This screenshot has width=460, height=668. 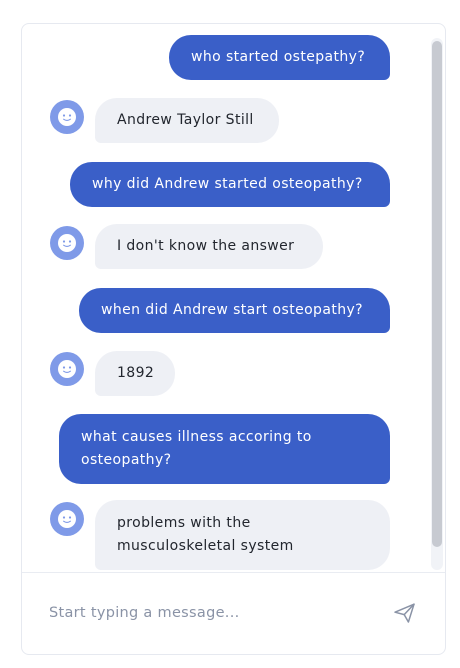 I want to click on scrollbar, so click(x=437, y=304).